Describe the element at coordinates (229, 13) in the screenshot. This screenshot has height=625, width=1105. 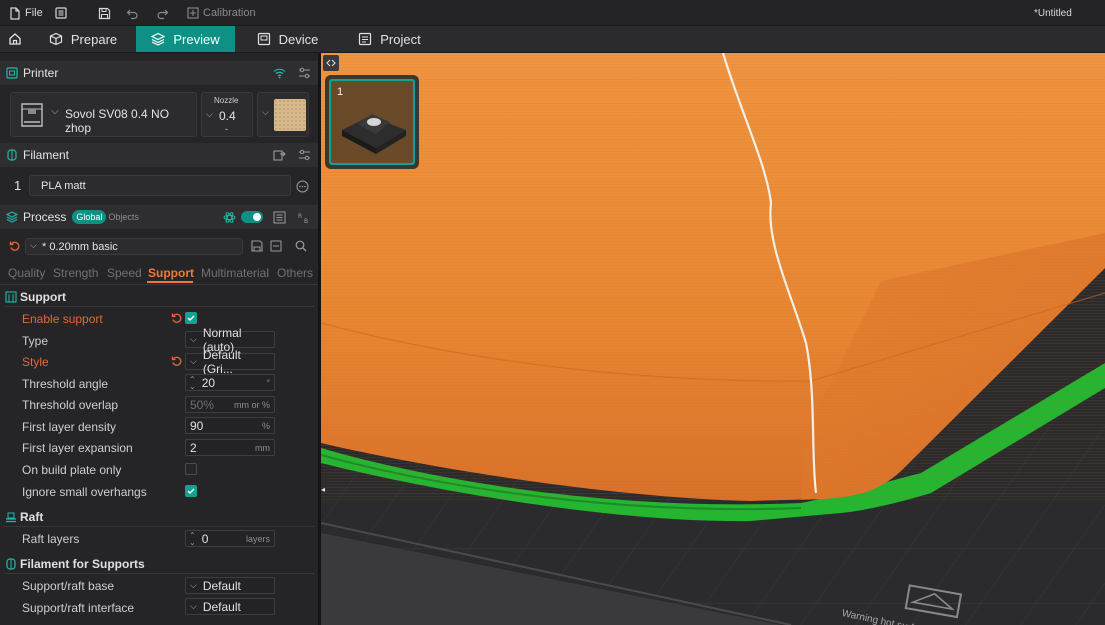
I see `calibration-label: Calibration` at that location.